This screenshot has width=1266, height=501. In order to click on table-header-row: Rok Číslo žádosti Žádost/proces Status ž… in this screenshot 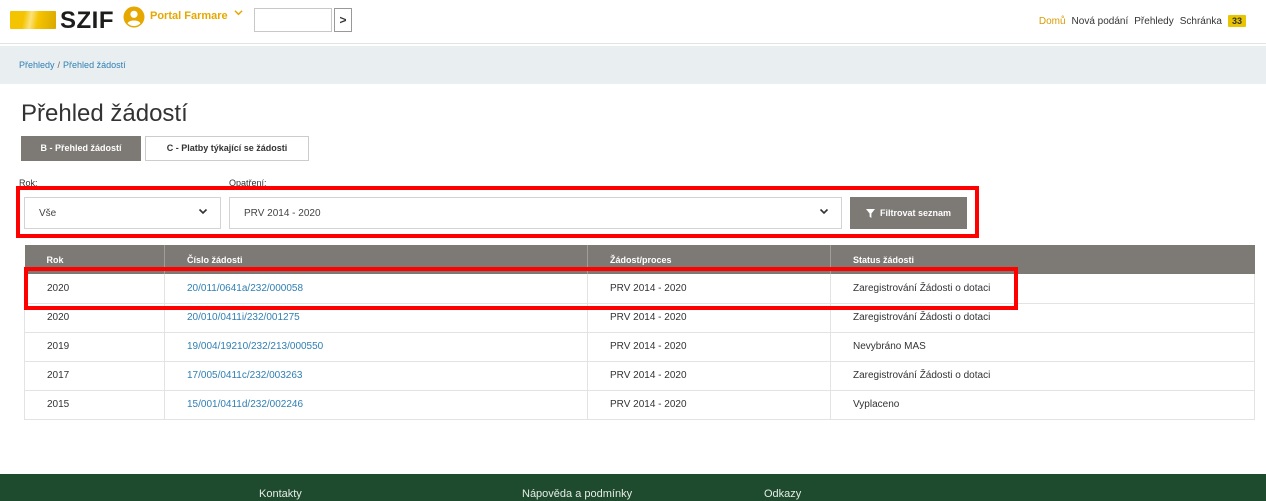, I will do `click(639, 259)`.